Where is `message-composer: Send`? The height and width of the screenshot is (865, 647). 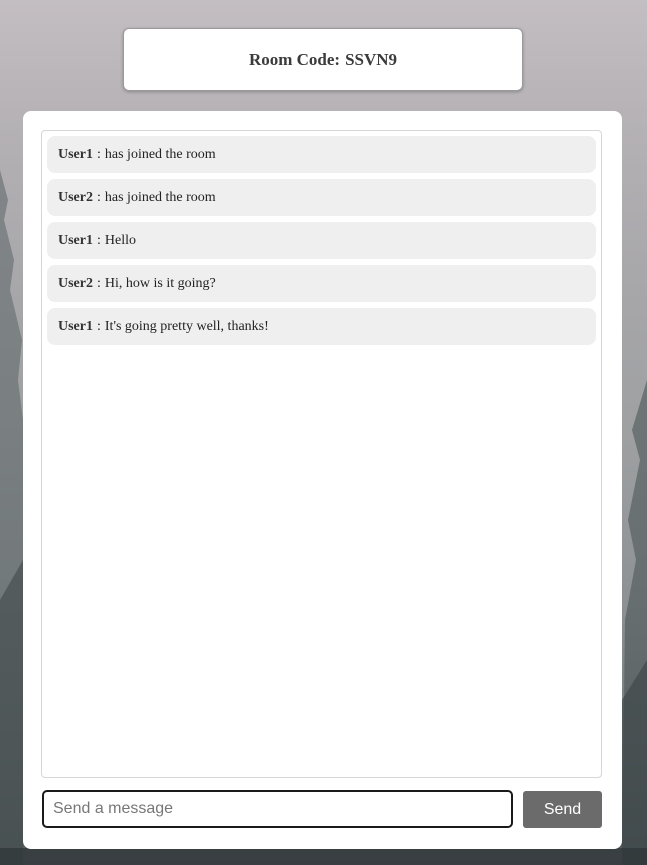
message-composer: Send is located at coordinates (322, 810).